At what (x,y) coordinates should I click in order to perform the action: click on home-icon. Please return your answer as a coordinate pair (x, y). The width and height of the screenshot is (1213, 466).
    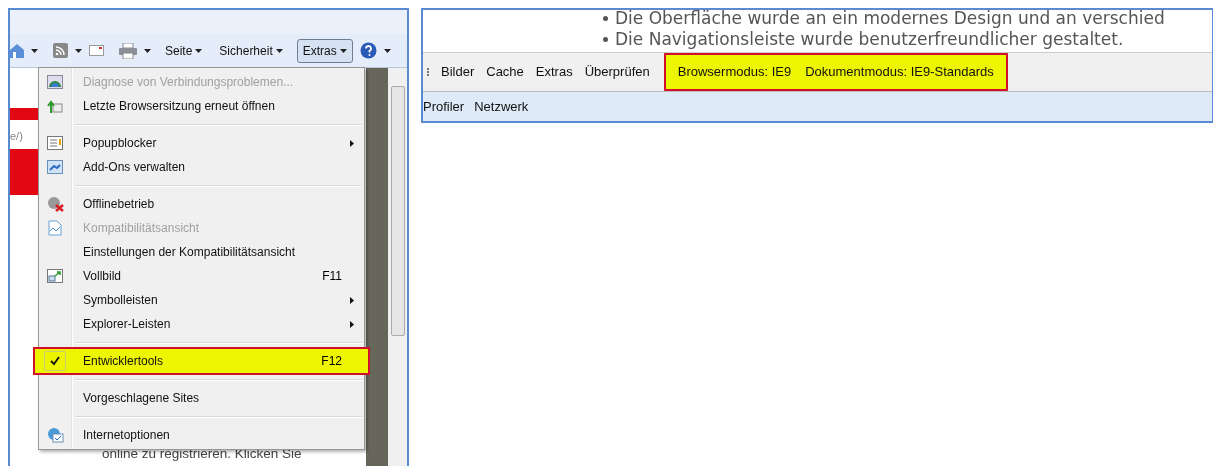
    Looking at the image, I should click on (17, 50).